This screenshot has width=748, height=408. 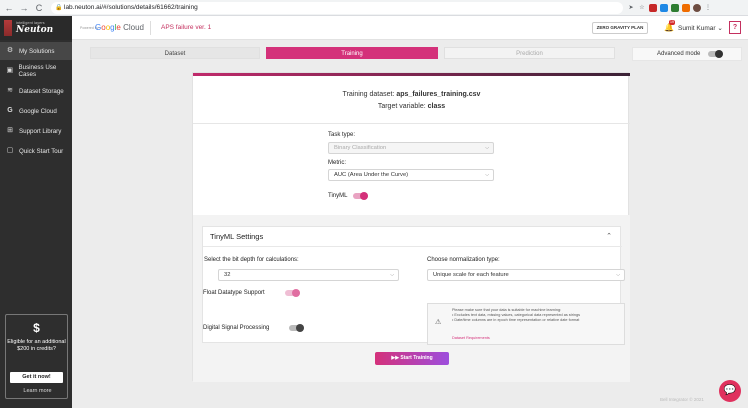 What do you see at coordinates (41, 91) in the screenshot?
I see `sidebar-item-label: Dataset Storage` at bounding box center [41, 91].